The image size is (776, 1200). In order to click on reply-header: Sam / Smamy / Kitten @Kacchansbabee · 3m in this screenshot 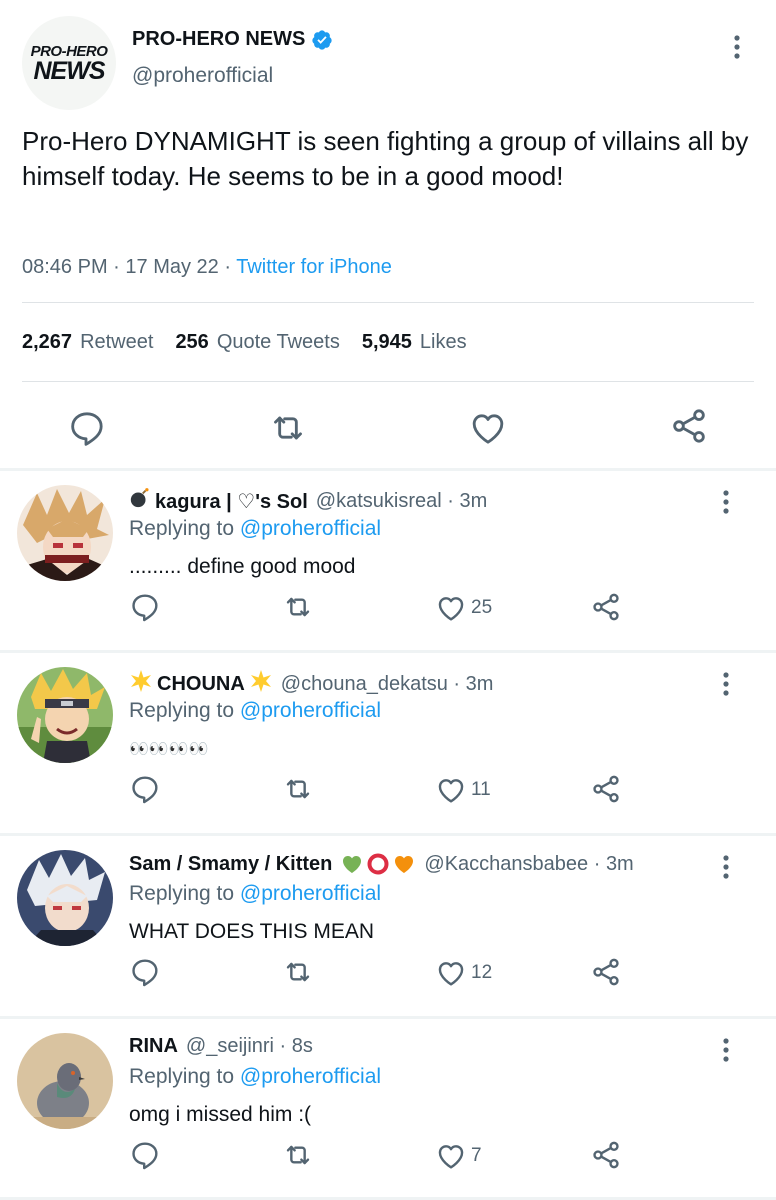, I will do `click(381, 864)`.